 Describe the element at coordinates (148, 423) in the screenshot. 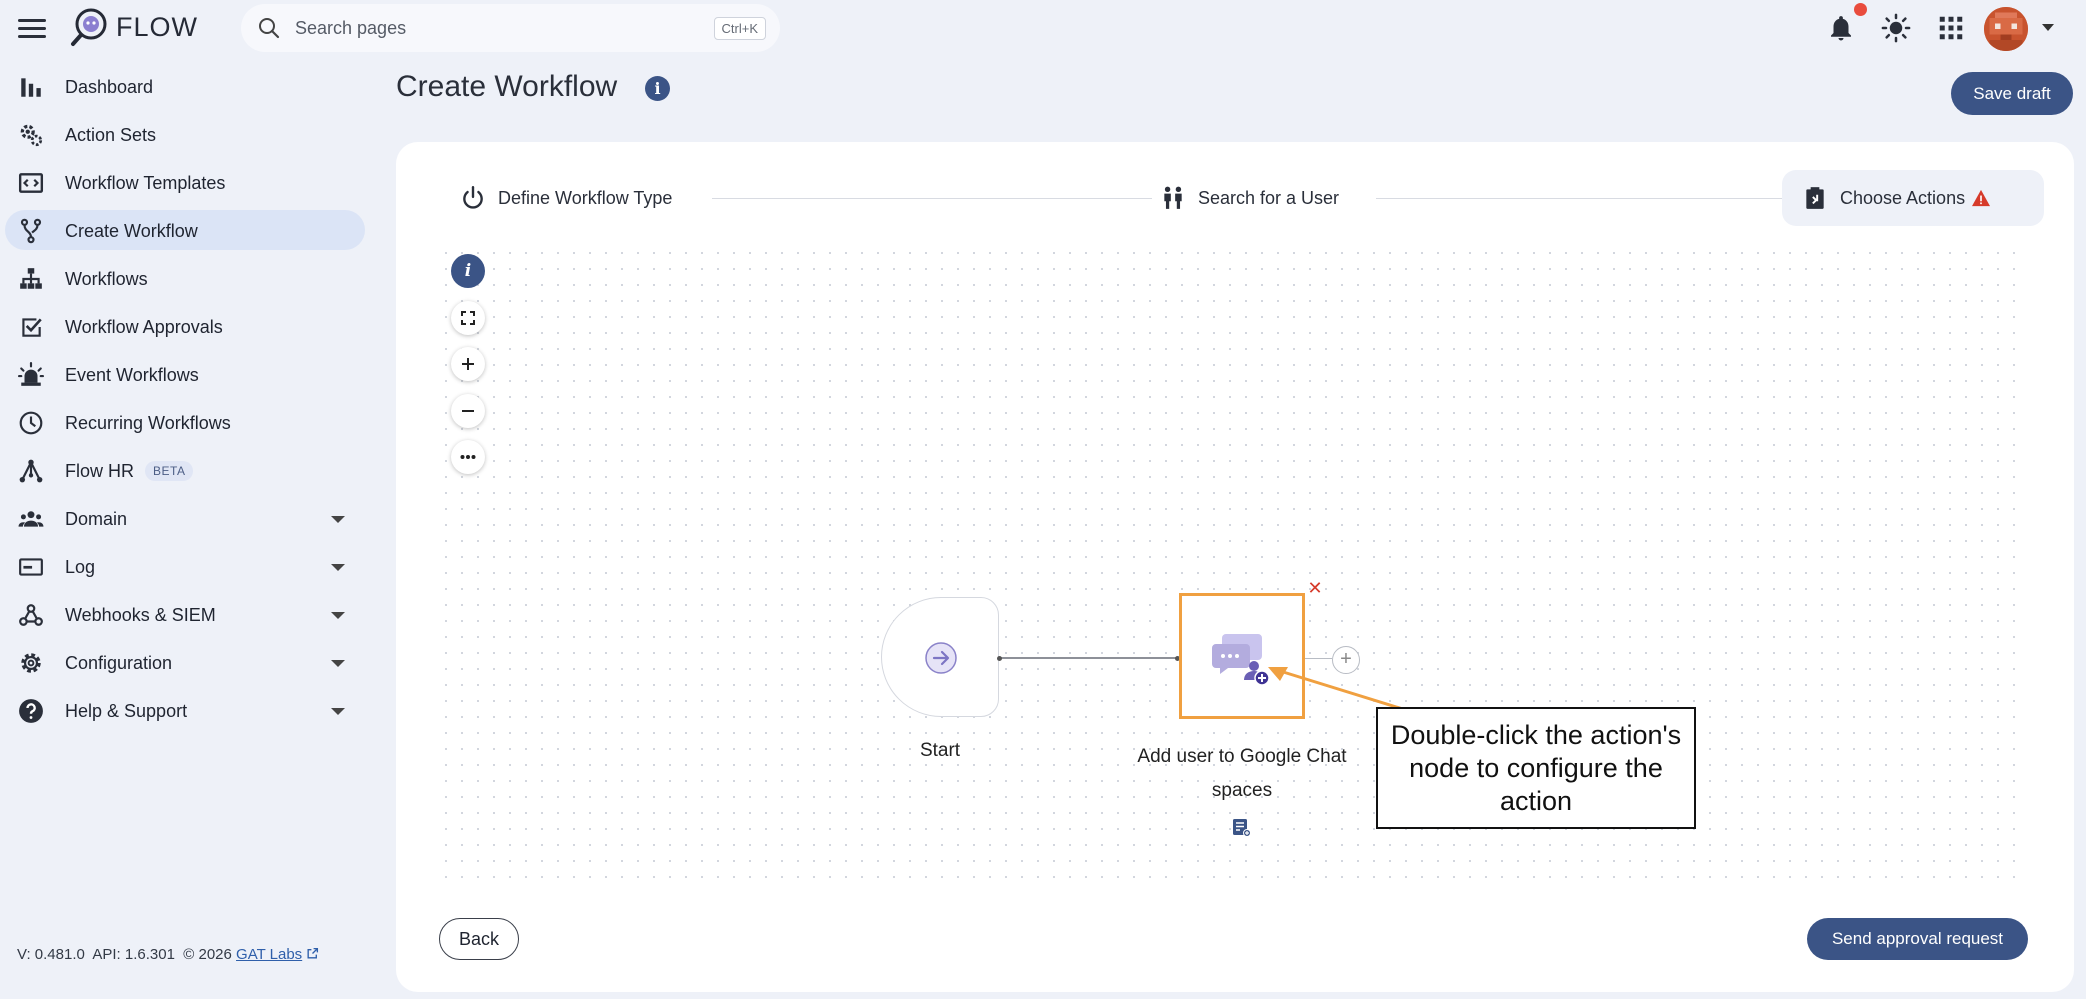

I see `sidebar-item-label: Recurring Workflows` at that location.